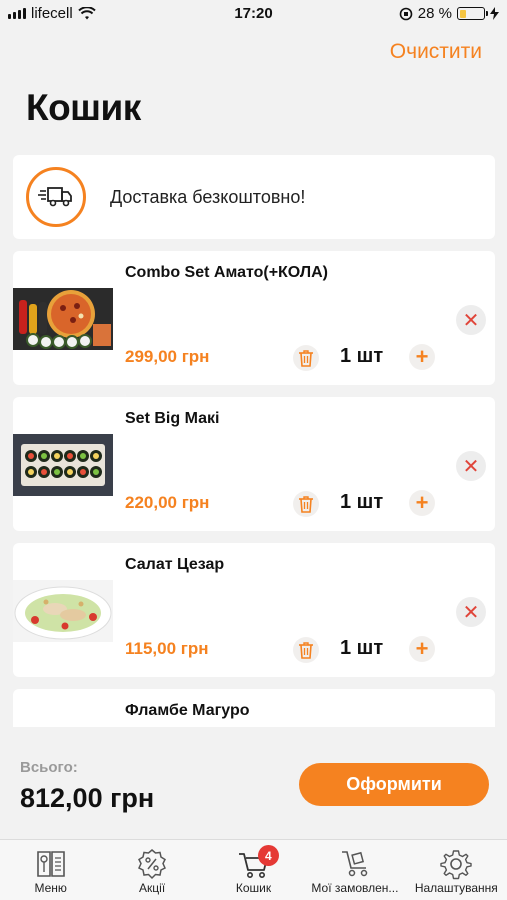 This screenshot has height=900, width=507. Describe the element at coordinates (456, 888) in the screenshot. I see `tab-label: Налаштування` at that location.